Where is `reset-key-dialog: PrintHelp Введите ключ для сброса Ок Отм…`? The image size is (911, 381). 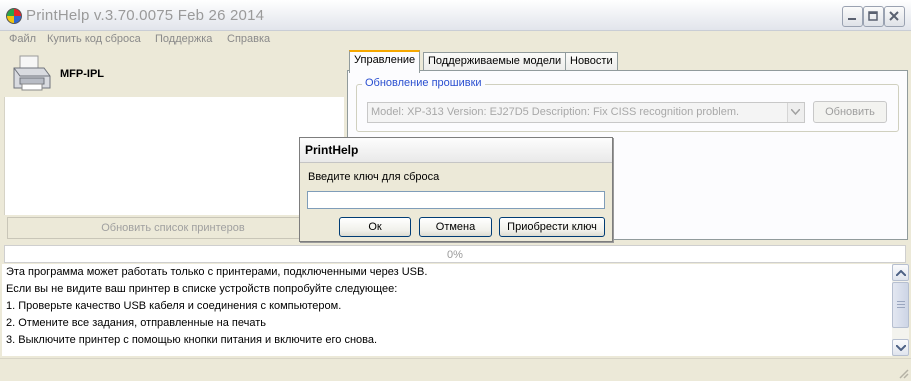
reset-key-dialog: PrintHelp Введите ключ для сброса Ок Отм… is located at coordinates (456, 189).